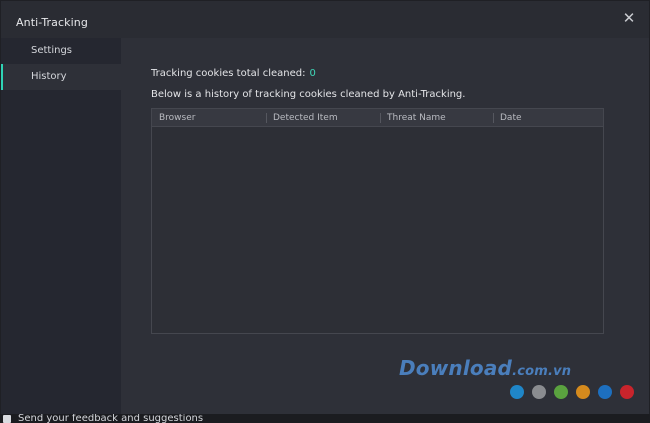  What do you see at coordinates (436, 117) in the screenshot?
I see `column-header-threat-name: Threat Name` at bounding box center [436, 117].